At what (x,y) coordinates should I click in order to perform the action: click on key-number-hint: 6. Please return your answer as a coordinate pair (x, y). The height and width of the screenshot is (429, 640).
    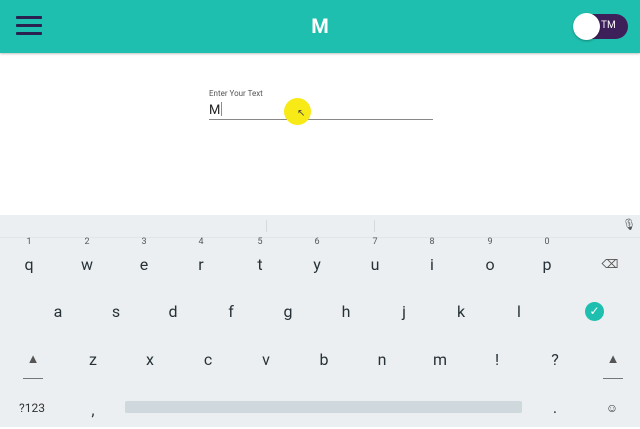
    Looking at the image, I should click on (317, 242).